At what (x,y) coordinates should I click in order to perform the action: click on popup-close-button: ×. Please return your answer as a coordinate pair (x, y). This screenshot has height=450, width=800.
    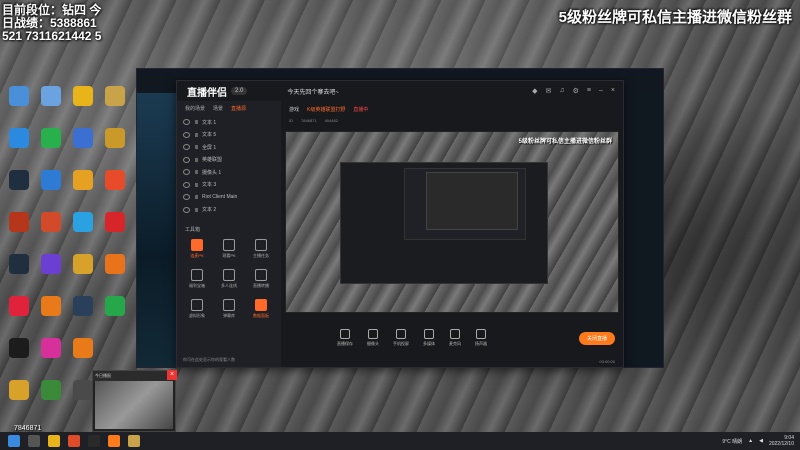
    Looking at the image, I should click on (172, 375).